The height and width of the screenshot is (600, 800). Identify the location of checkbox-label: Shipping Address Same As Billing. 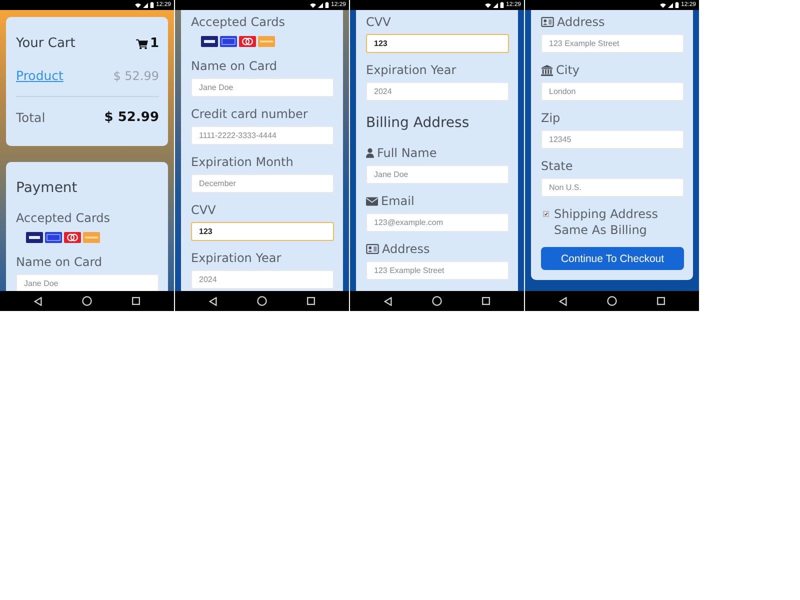
(606, 222).